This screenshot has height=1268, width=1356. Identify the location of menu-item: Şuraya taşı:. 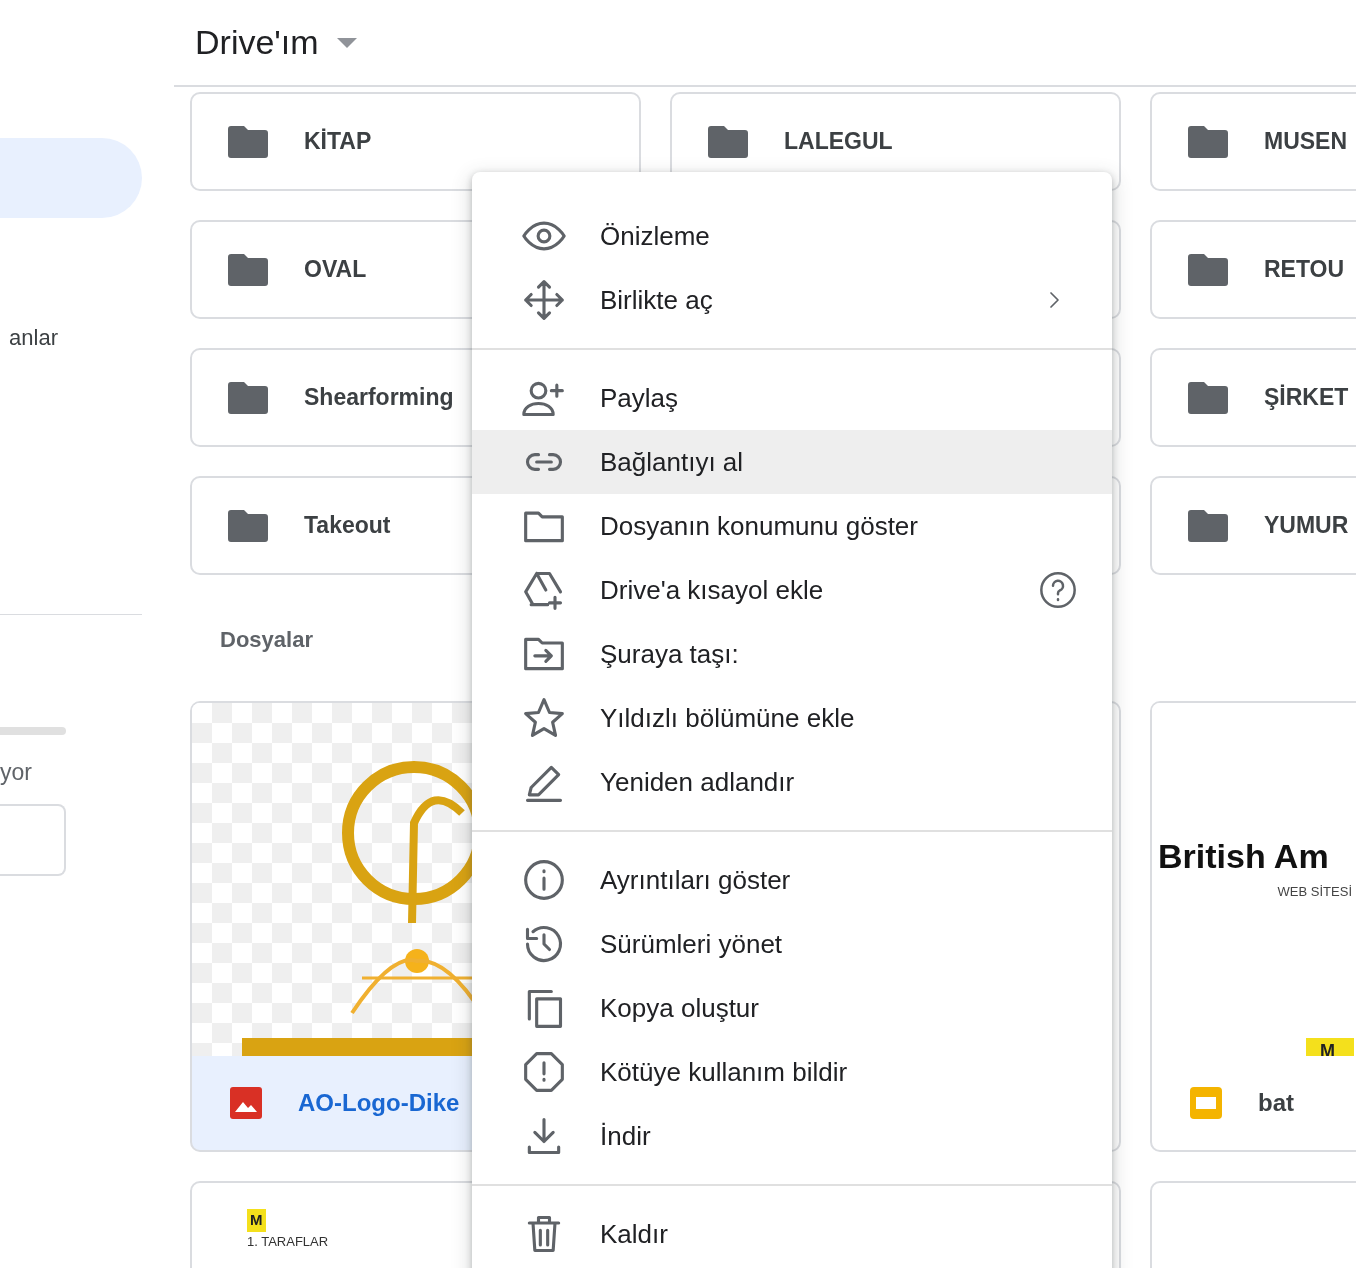
(792, 654).